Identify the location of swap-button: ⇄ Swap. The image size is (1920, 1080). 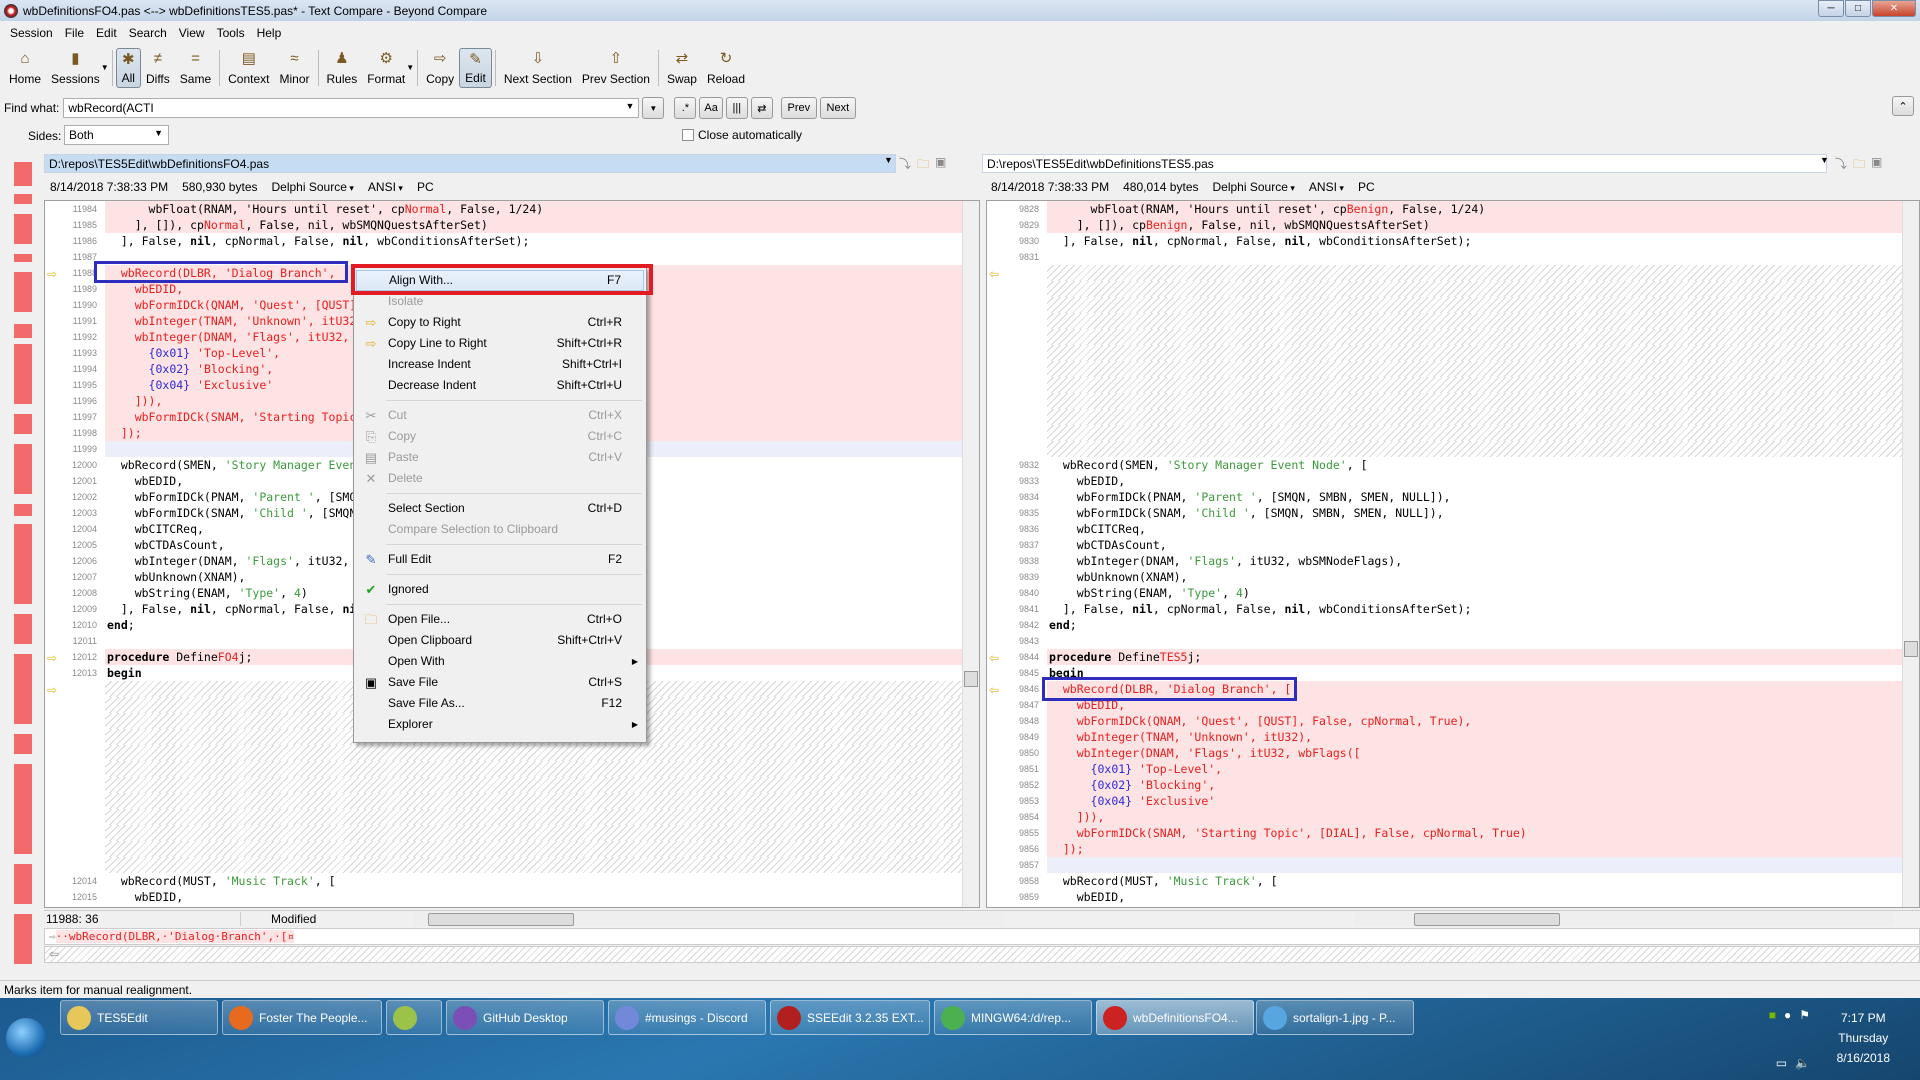
(682, 68).